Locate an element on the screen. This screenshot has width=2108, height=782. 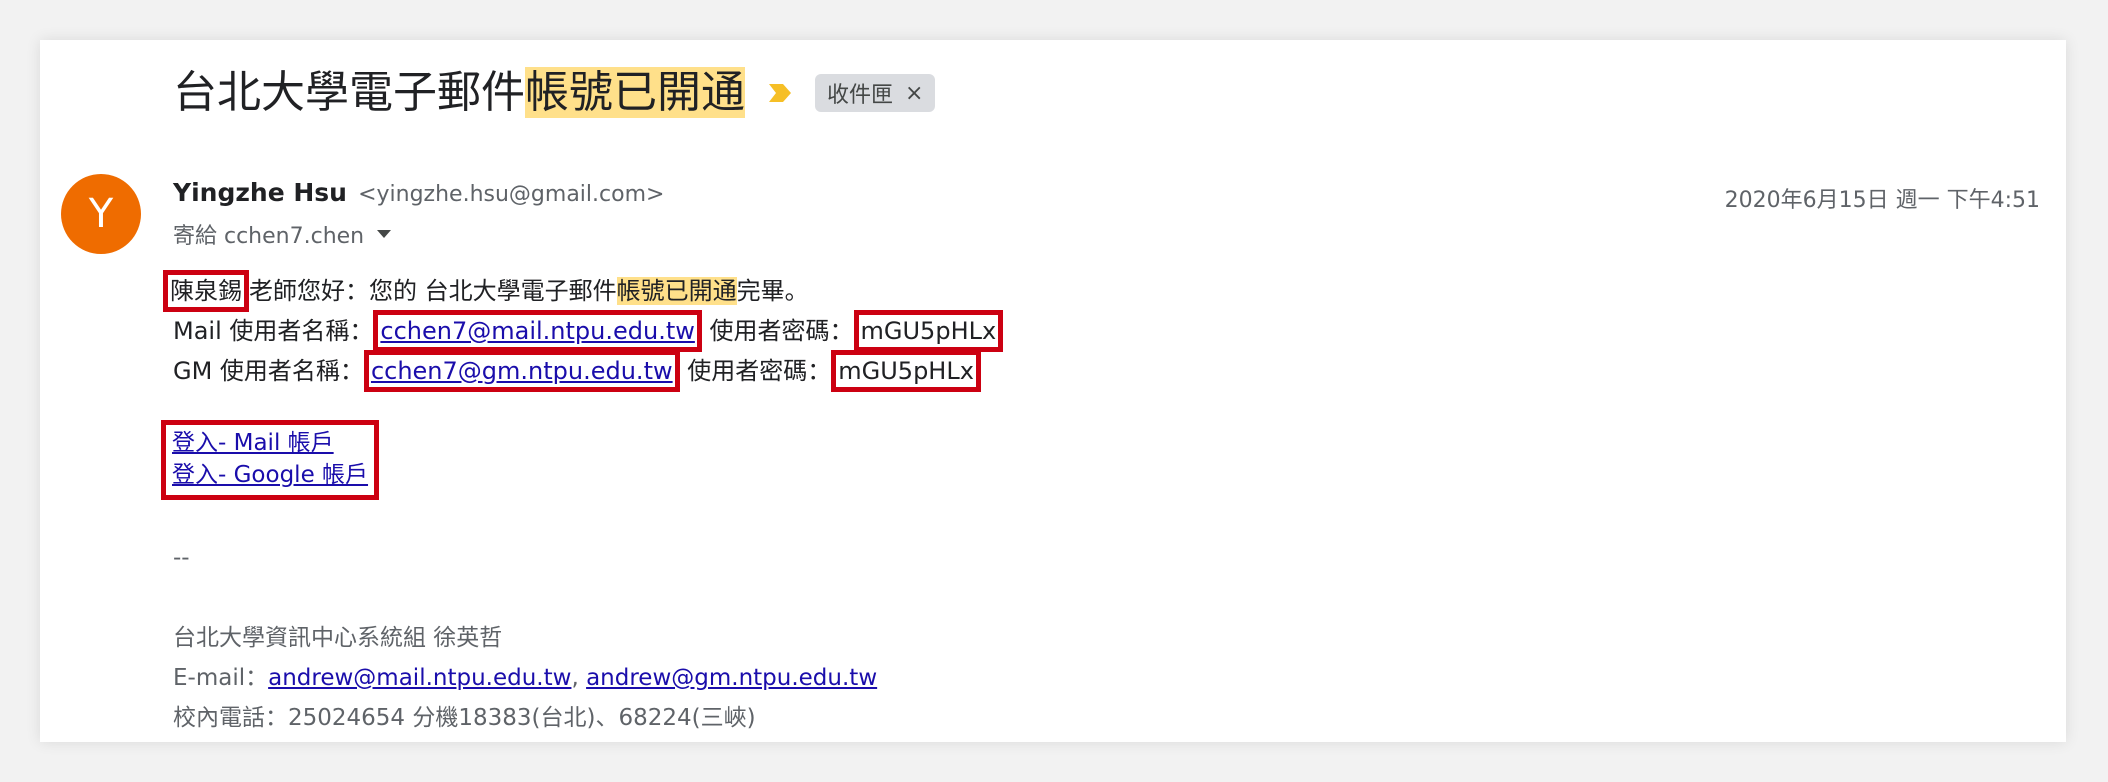
signature-phone: 校內電話：25024654 分機18383(台北)、68224(三峽) is located at coordinates (464, 718).